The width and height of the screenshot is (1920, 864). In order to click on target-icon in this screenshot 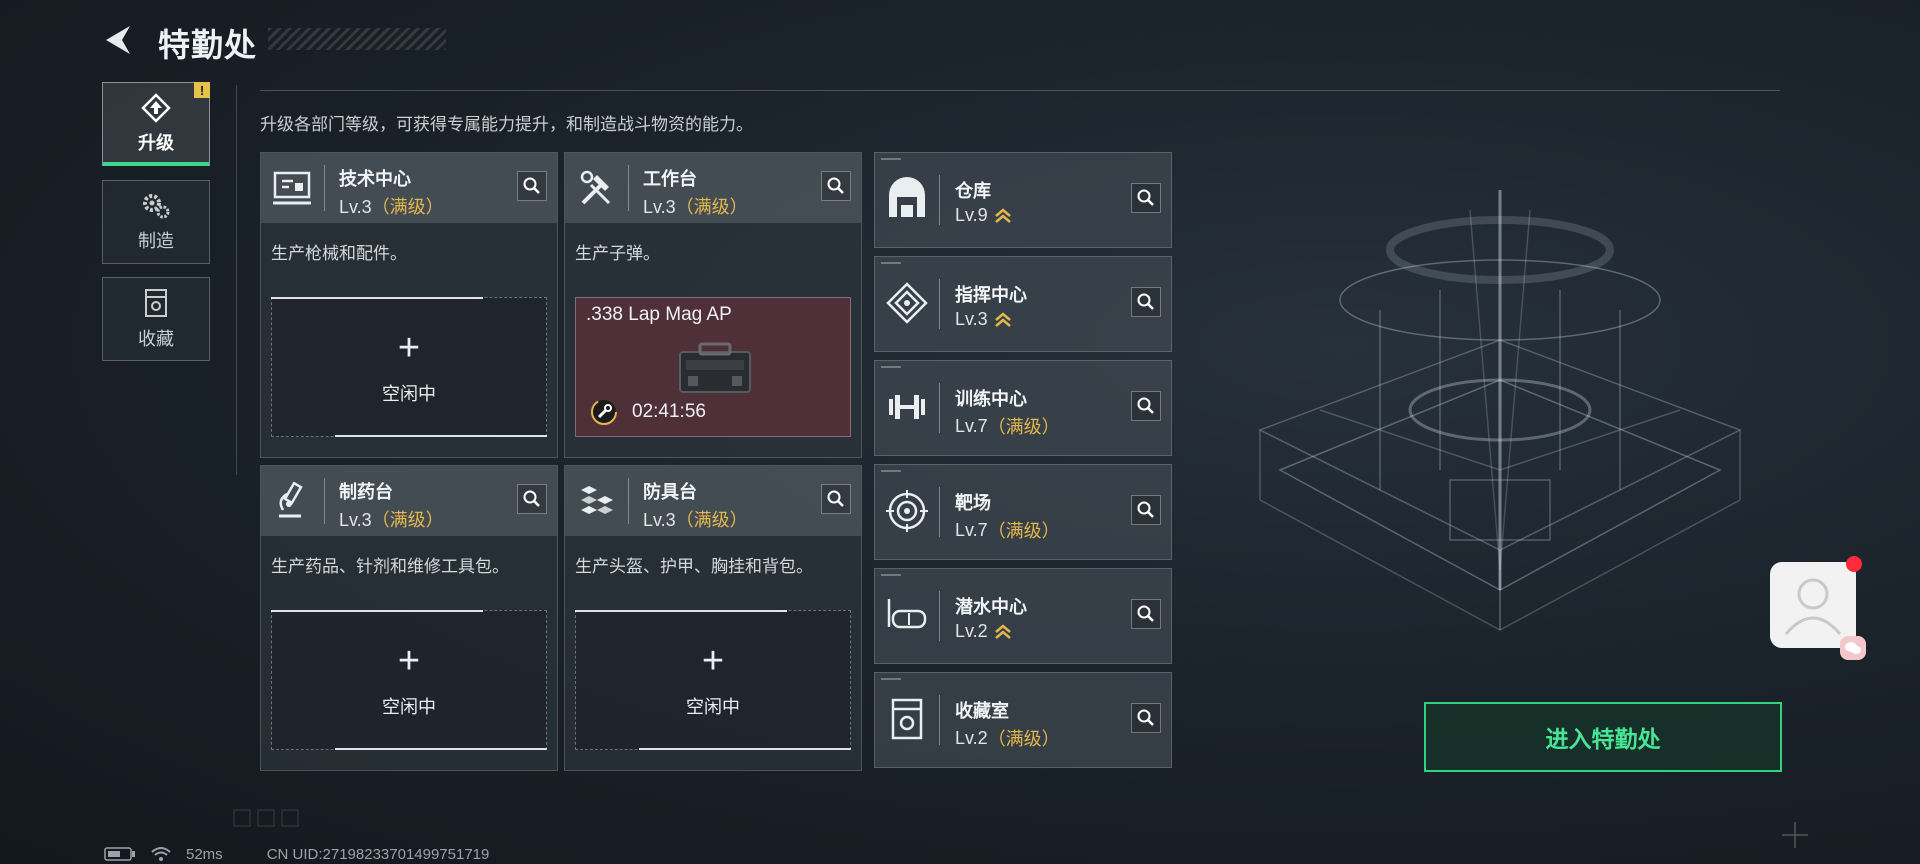, I will do `click(907, 511)`.